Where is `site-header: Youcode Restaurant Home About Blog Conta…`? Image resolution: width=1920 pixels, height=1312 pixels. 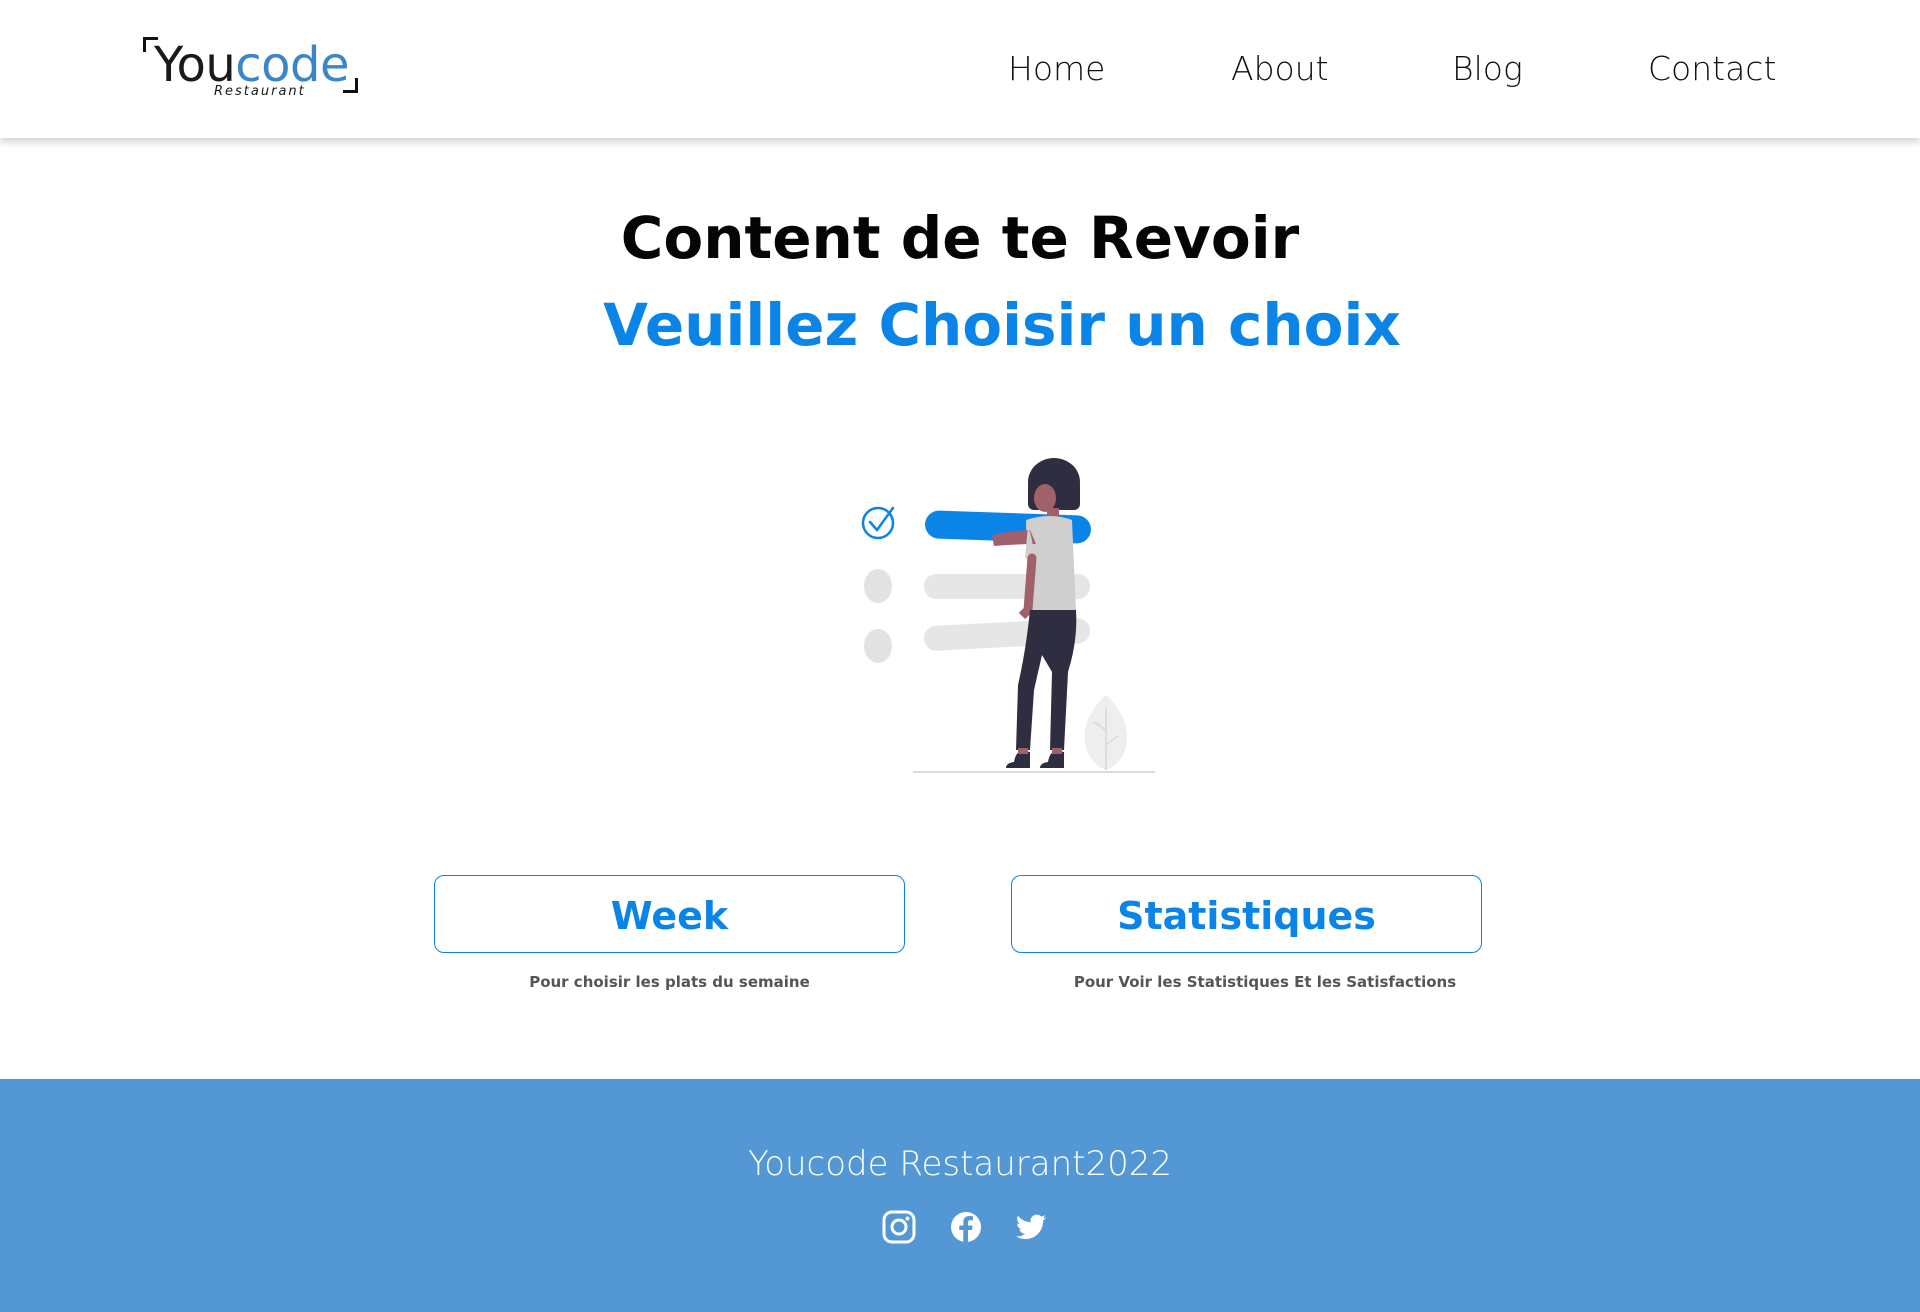 site-header: Youcode Restaurant Home About Blog Conta… is located at coordinates (960, 69).